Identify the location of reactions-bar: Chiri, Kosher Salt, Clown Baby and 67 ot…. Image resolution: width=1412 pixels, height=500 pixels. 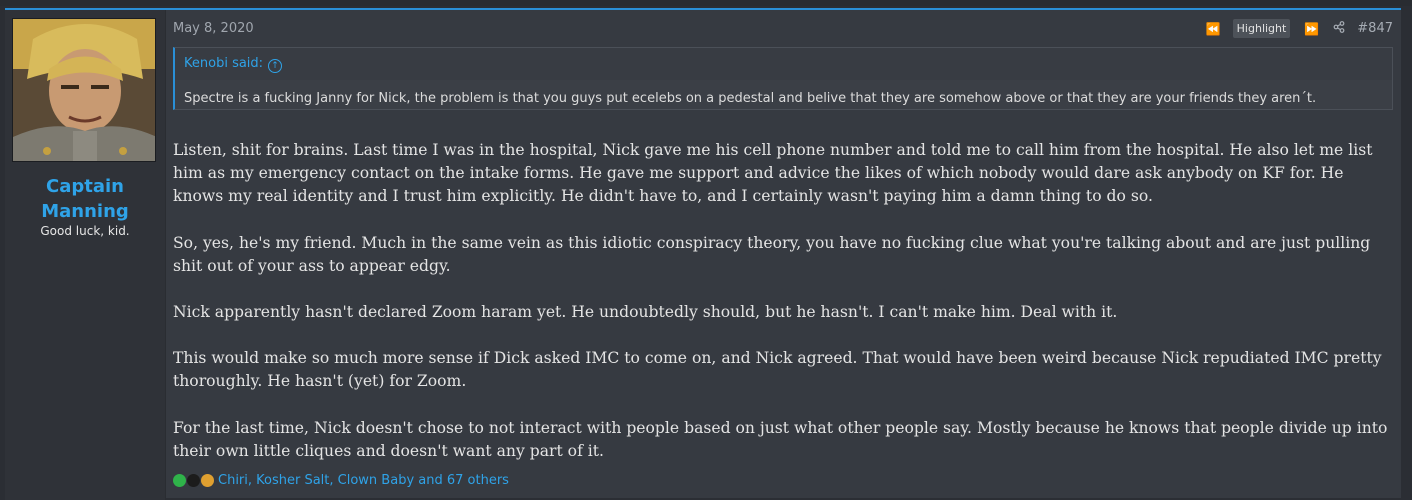
(341, 480).